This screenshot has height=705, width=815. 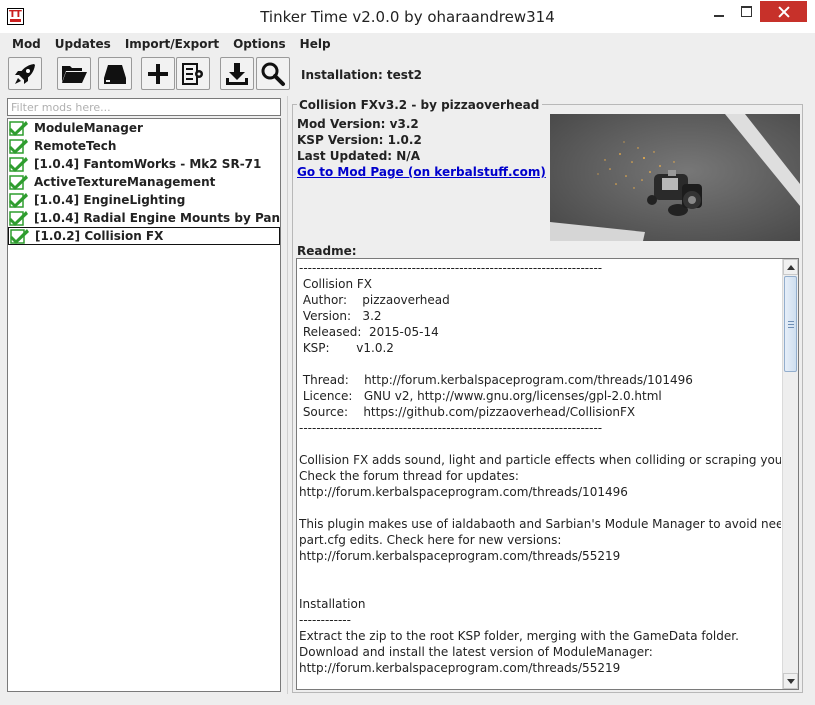 I want to click on open-folder-button, so click(x=74, y=73).